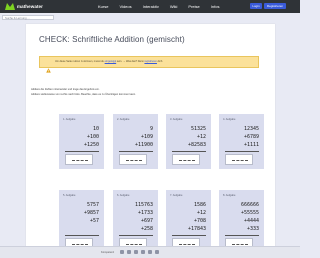  I want to click on footer-label: Kompetenz, so click(108, 252).